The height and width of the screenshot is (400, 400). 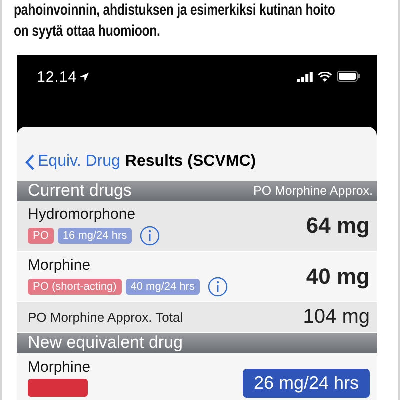 I want to click on section-title: New equivalent drug, so click(x=105, y=342).